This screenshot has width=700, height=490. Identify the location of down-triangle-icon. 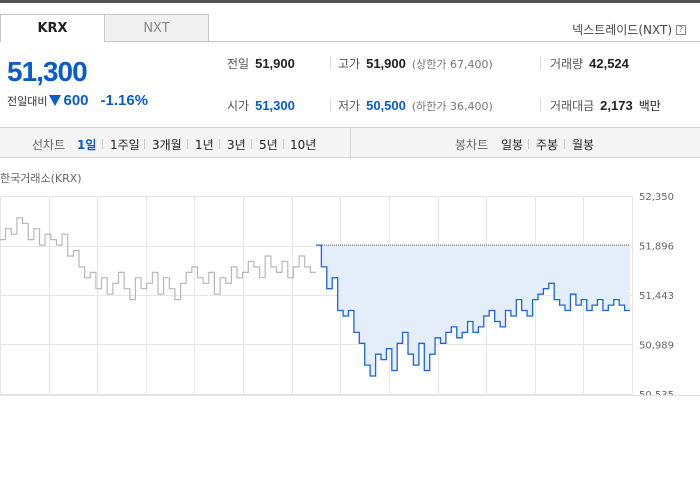
(55, 100).